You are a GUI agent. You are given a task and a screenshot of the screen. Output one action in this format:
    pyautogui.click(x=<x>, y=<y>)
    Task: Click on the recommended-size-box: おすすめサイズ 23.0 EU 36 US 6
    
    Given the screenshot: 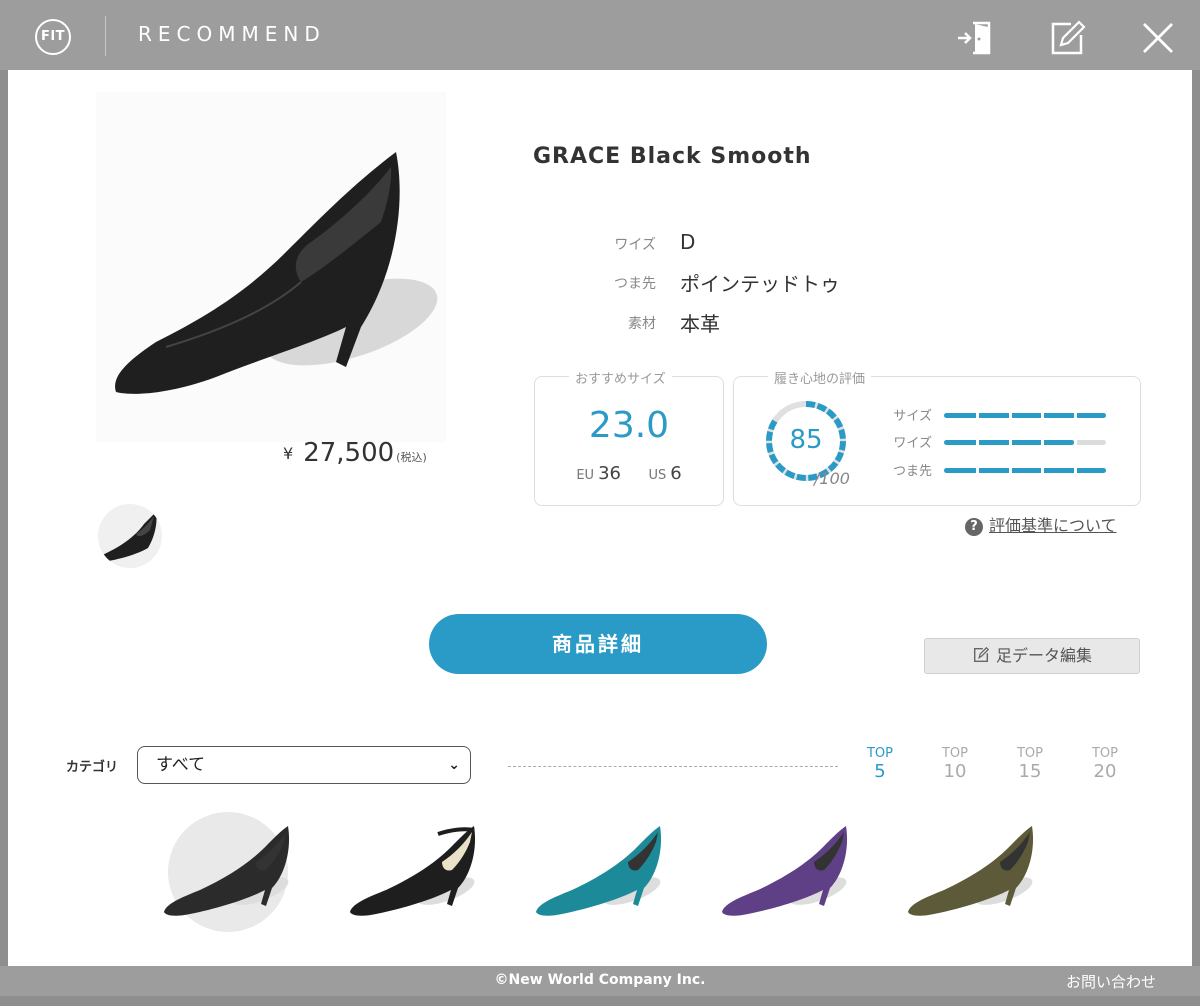 What is the action you would take?
    pyautogui.click(x=629, y=437)
    